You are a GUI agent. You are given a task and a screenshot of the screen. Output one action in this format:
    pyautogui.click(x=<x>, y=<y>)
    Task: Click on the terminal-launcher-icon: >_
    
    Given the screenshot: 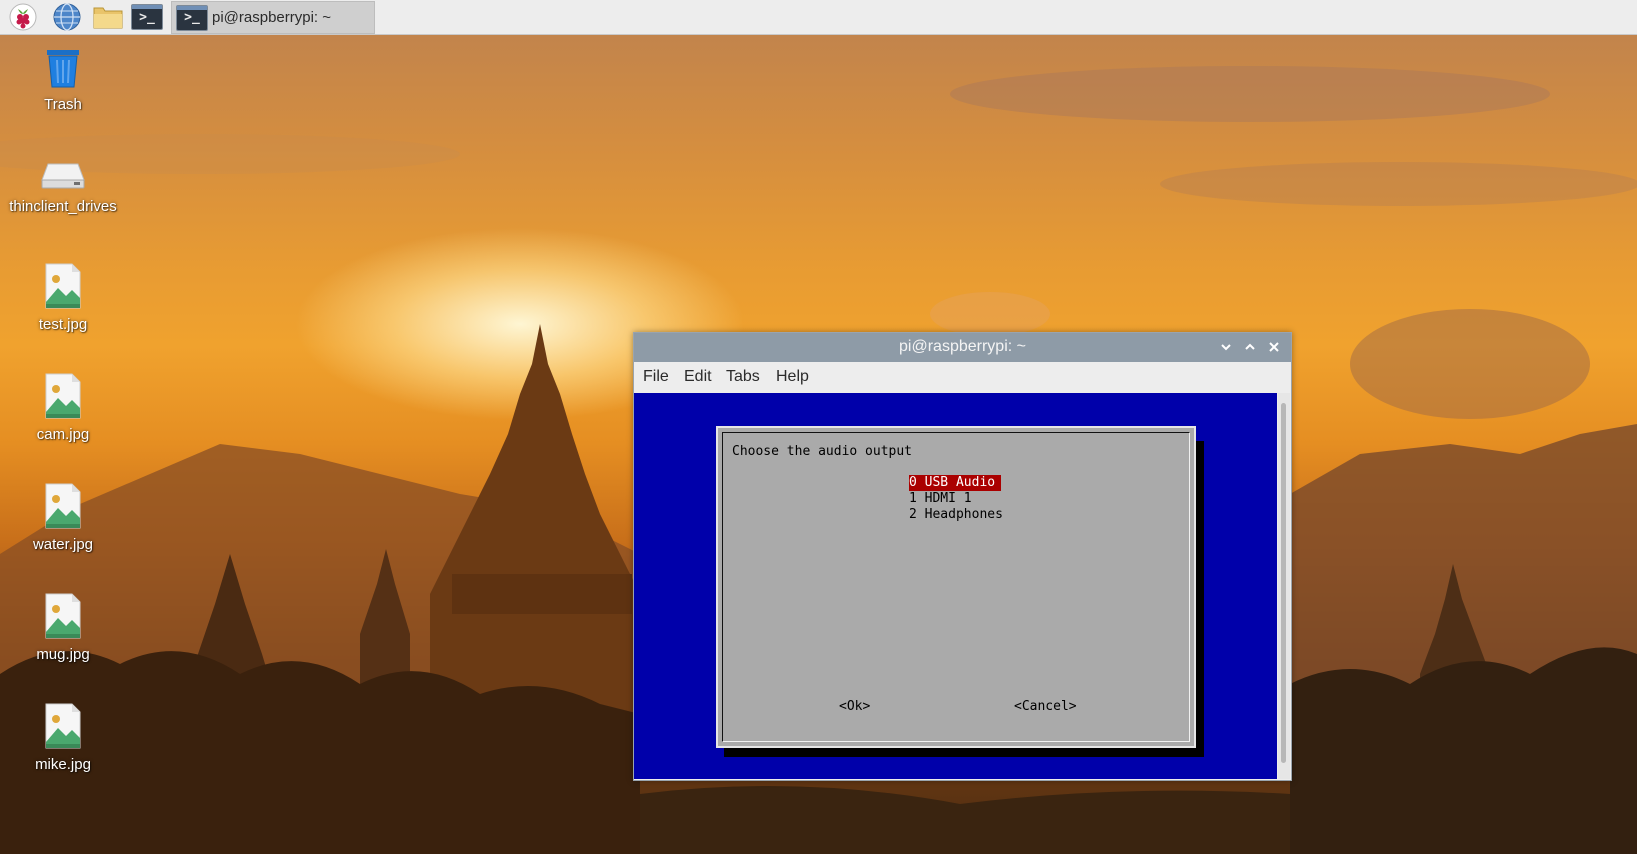 What is the action you would take?
    pyautogui.click(x=147, y=17)
    